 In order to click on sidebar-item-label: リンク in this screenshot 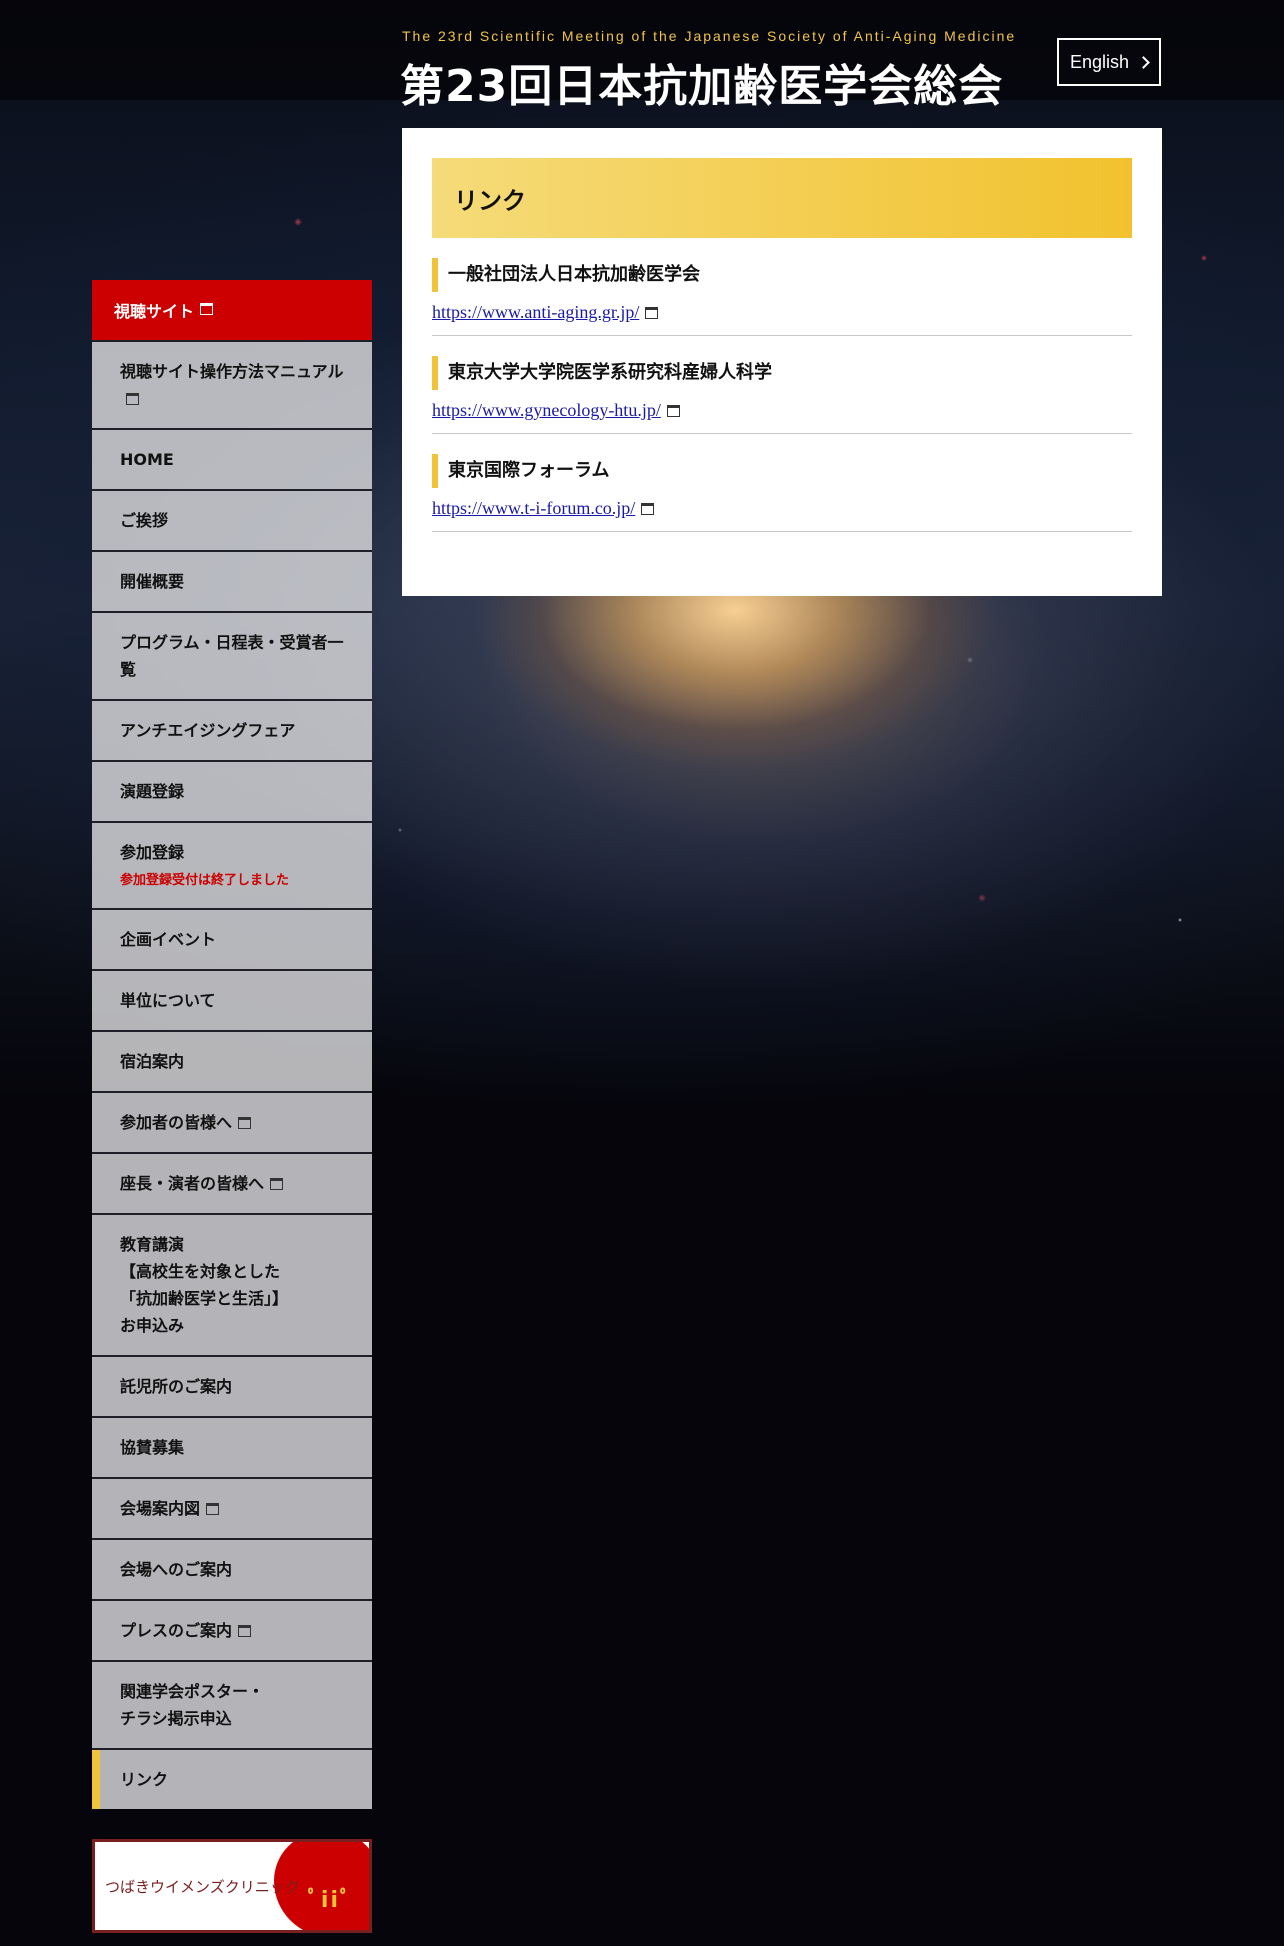, I will do `click(144, 1779)`.